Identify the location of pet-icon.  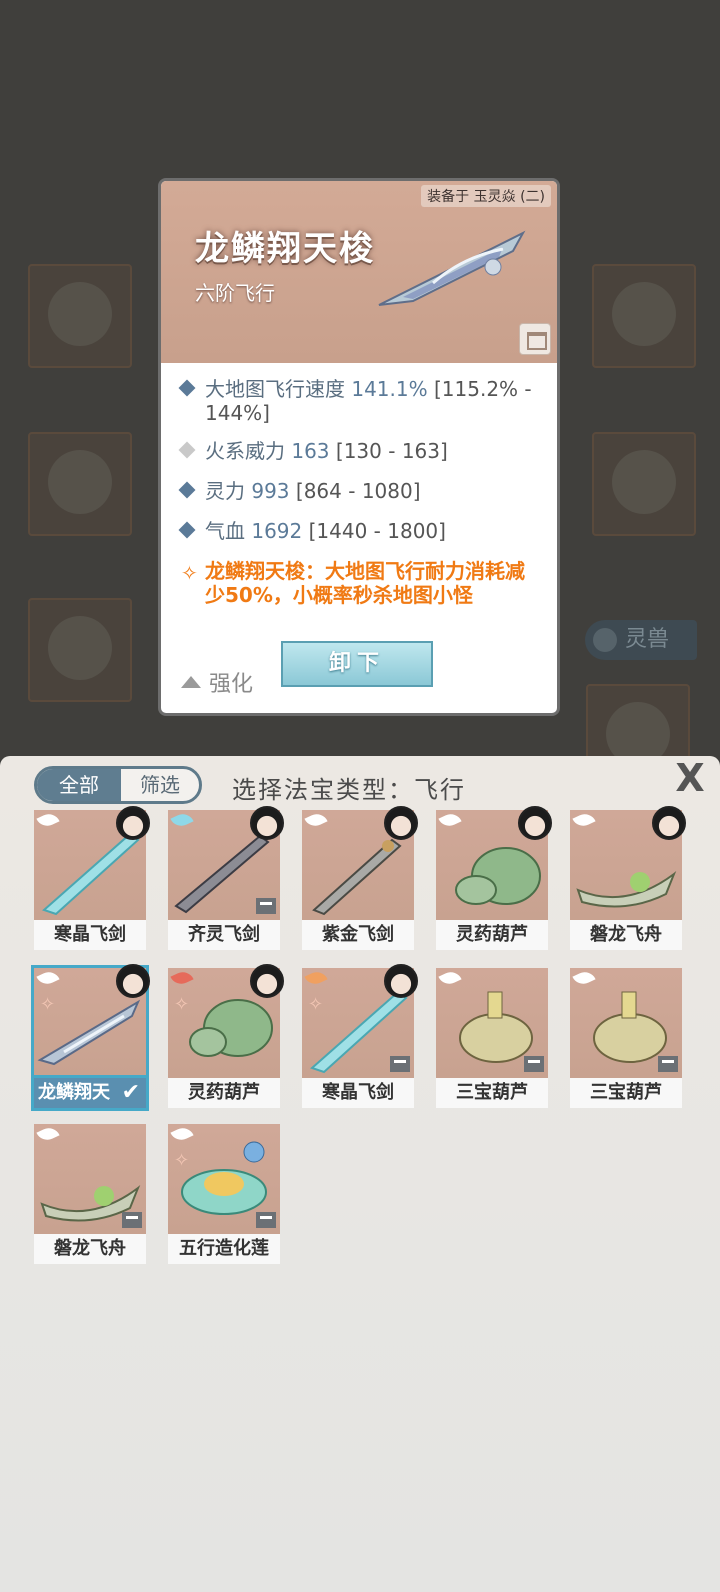
(605, 640).